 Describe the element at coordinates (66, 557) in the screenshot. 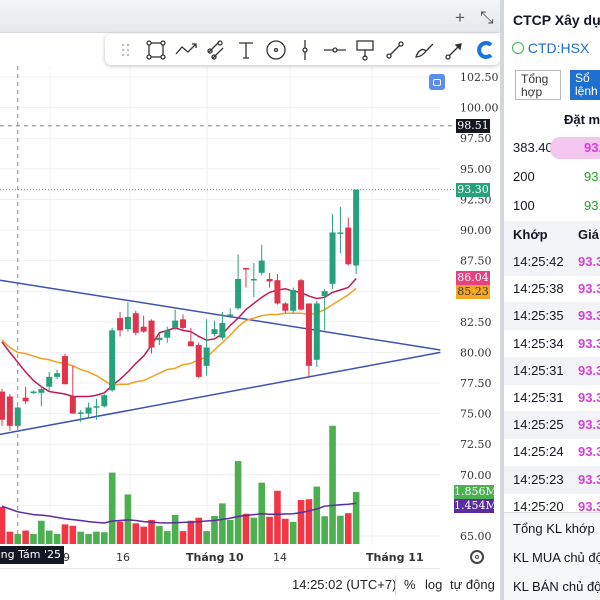

I see `time-tick: 9` at that location.